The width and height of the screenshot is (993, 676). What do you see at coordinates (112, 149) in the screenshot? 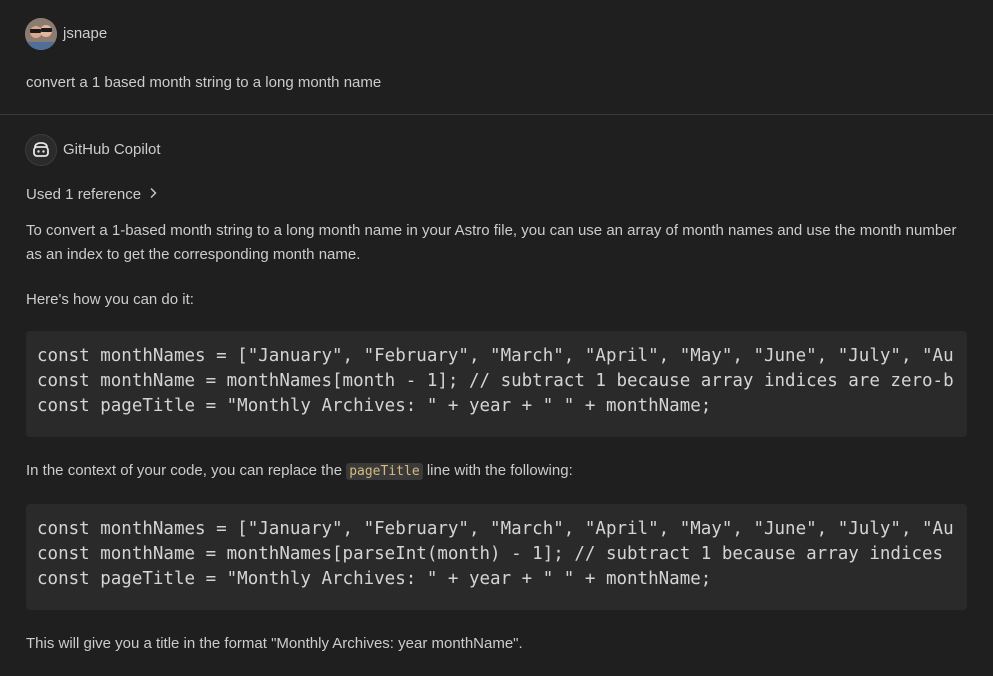
I see `assistant-name: GitHub Copilot` at bounding box center [112, 149].